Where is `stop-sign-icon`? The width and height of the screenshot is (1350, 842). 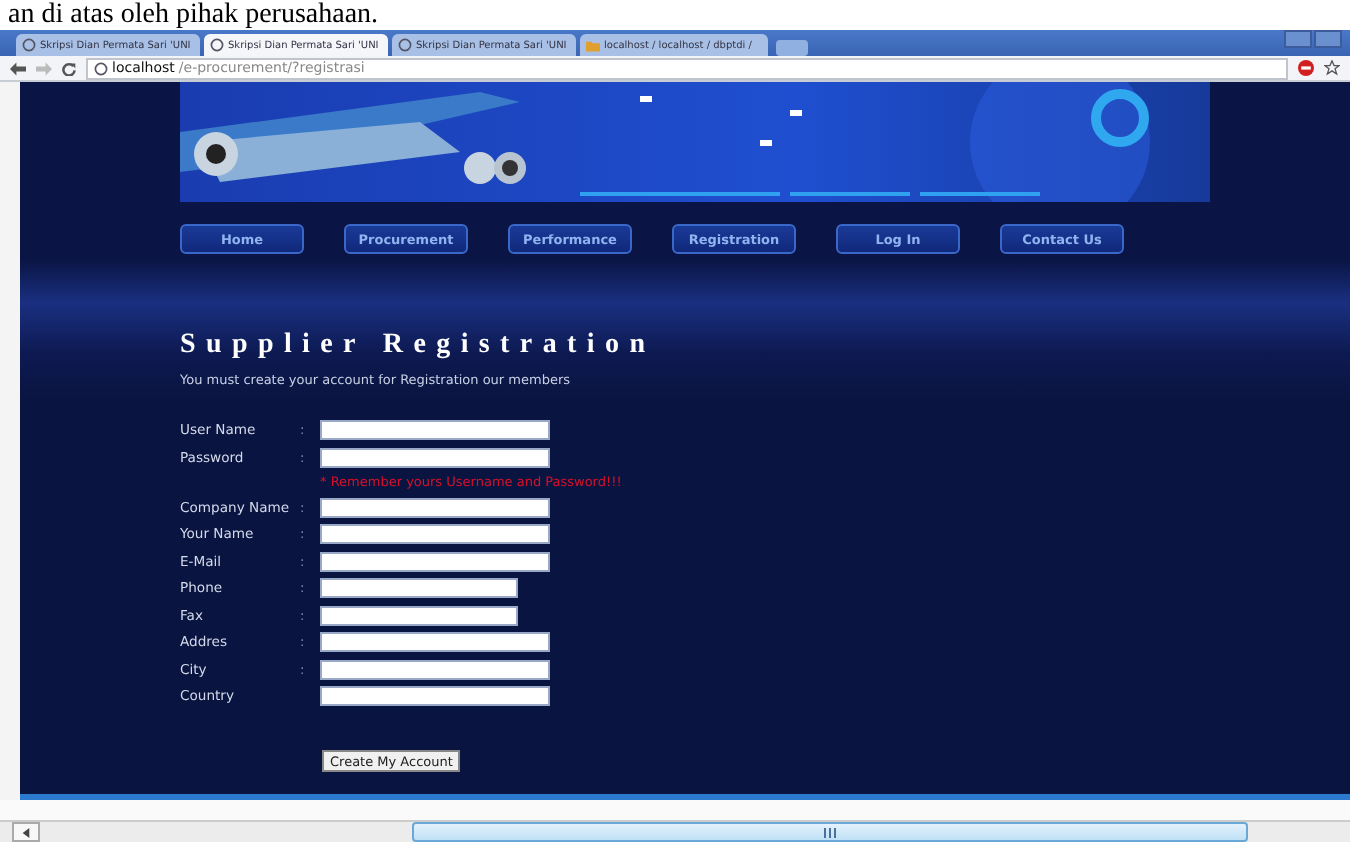
stop-sign-icon is located at coordinates (1306, 68).